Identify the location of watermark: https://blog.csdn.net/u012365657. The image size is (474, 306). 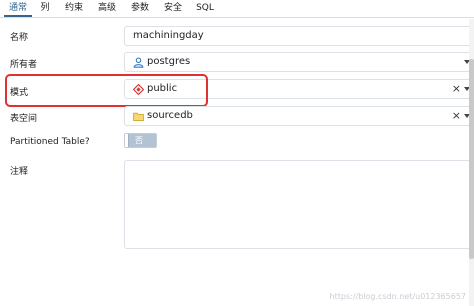
(397, 296).